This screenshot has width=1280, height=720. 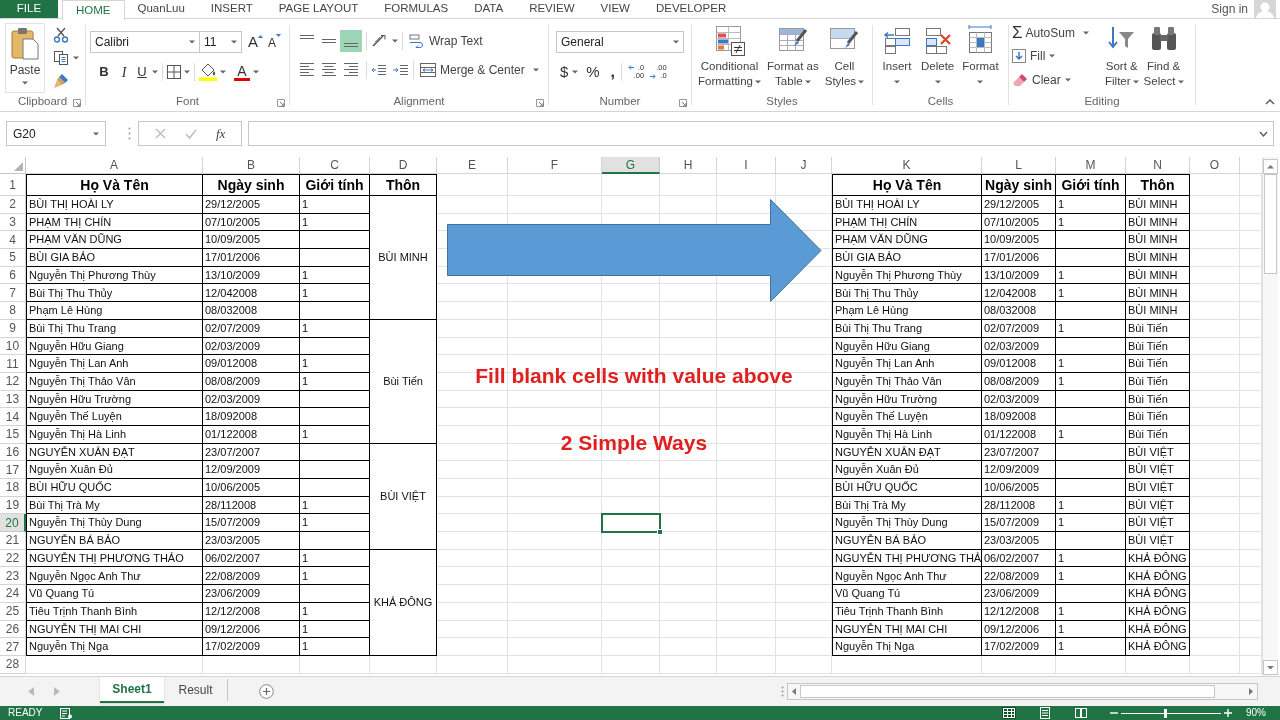 What do you see at coordinates (1165, 713) in the screenshot?
I see `slider-thumb` at bounding box center [1165, 713].